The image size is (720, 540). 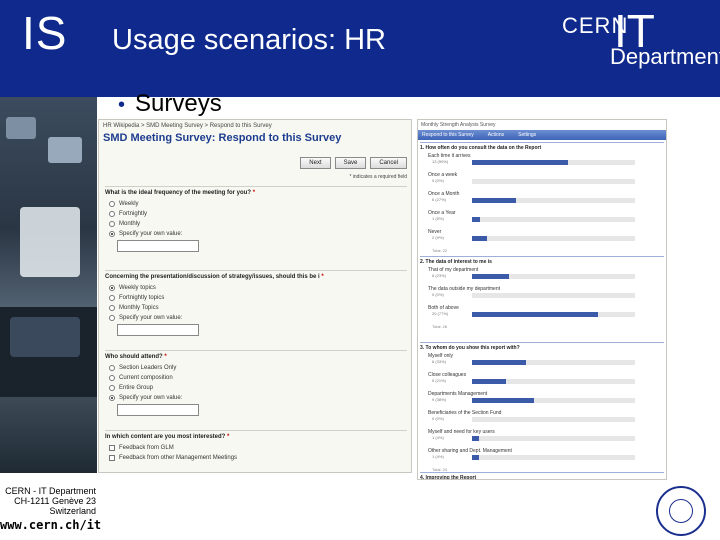 I want to click on result-option: Both of above 20 (77%), so click(x=542, y=314).